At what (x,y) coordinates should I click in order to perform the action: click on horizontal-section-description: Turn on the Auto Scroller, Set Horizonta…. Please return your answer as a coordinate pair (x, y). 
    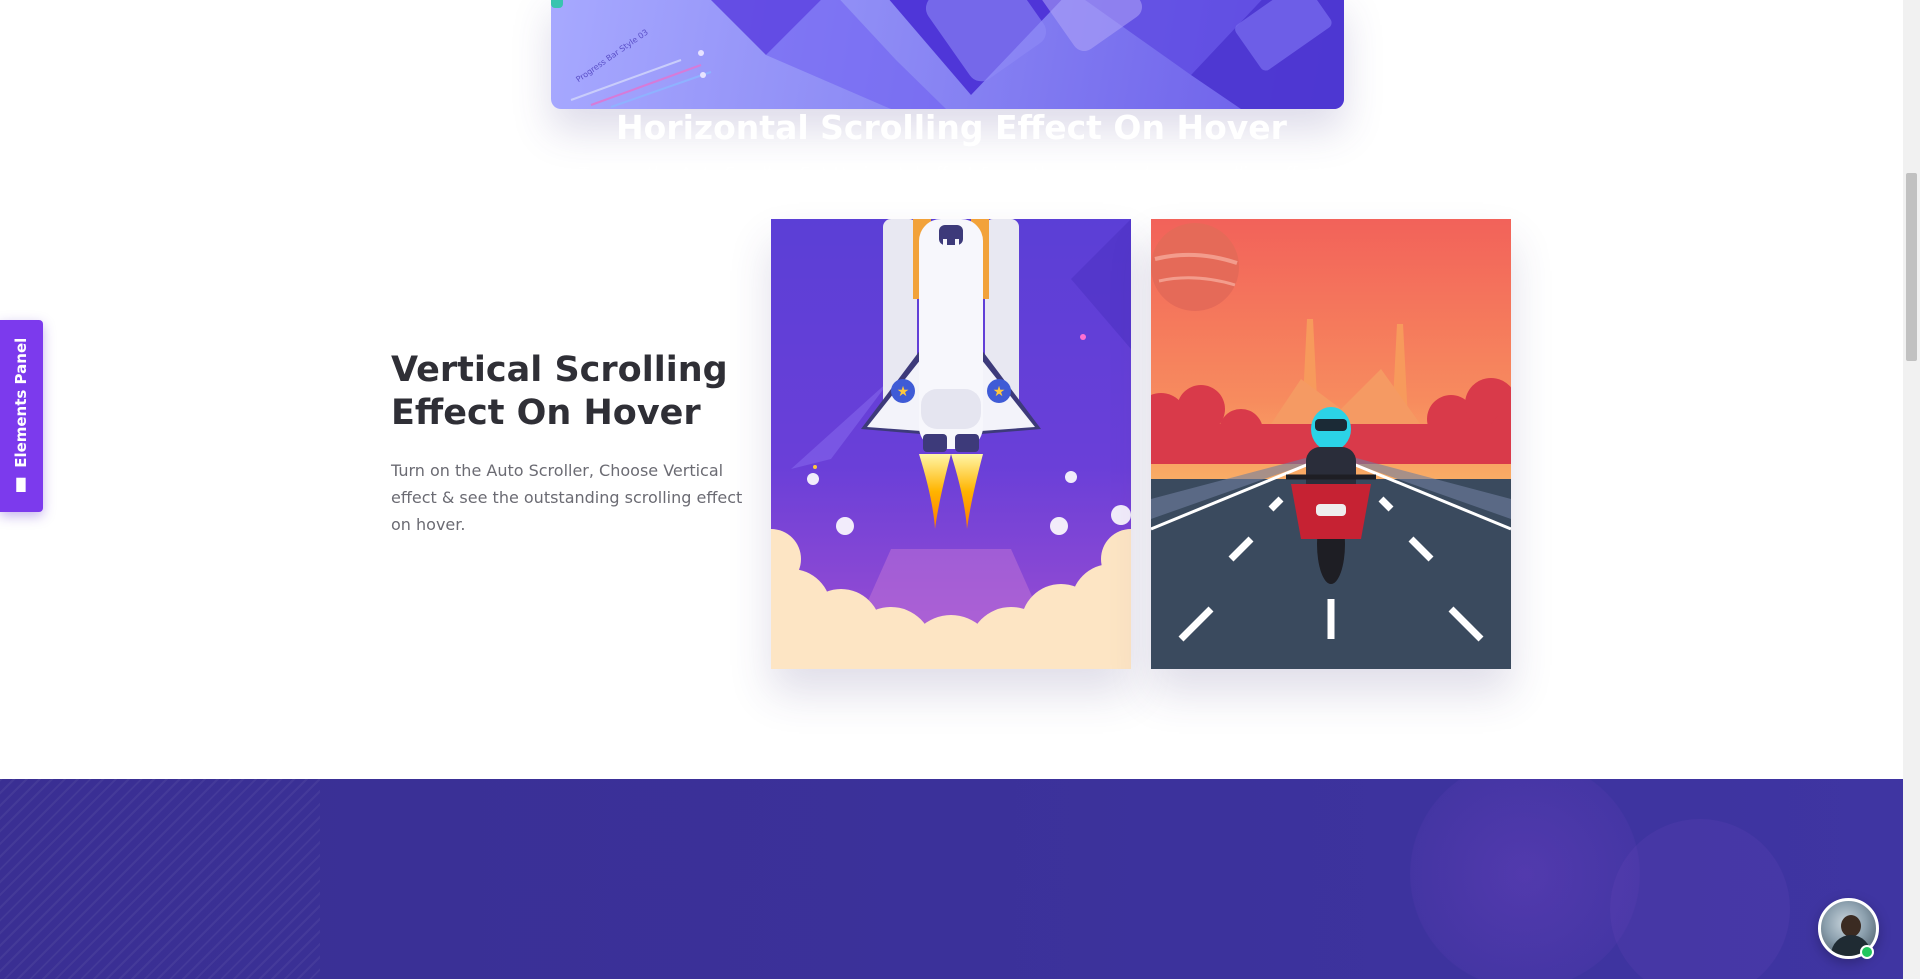
    Looking at the image, I should click on (951, 174).